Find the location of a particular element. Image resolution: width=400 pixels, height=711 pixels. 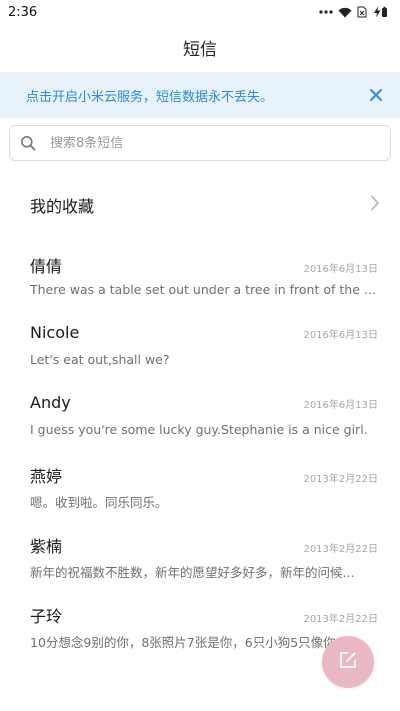

no-sim-icon is located at coordinates (362, 12).